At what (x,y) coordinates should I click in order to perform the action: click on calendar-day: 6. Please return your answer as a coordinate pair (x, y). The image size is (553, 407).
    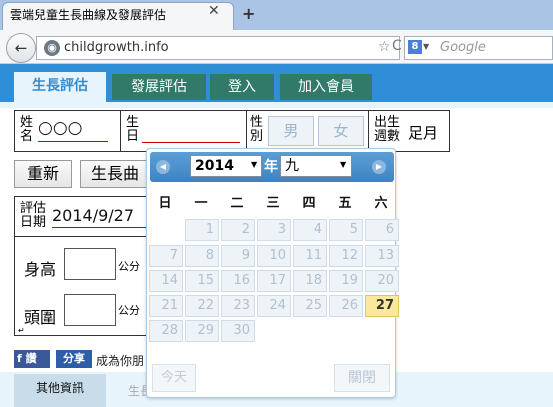
    Looking at the image, I should click on (382, 230).